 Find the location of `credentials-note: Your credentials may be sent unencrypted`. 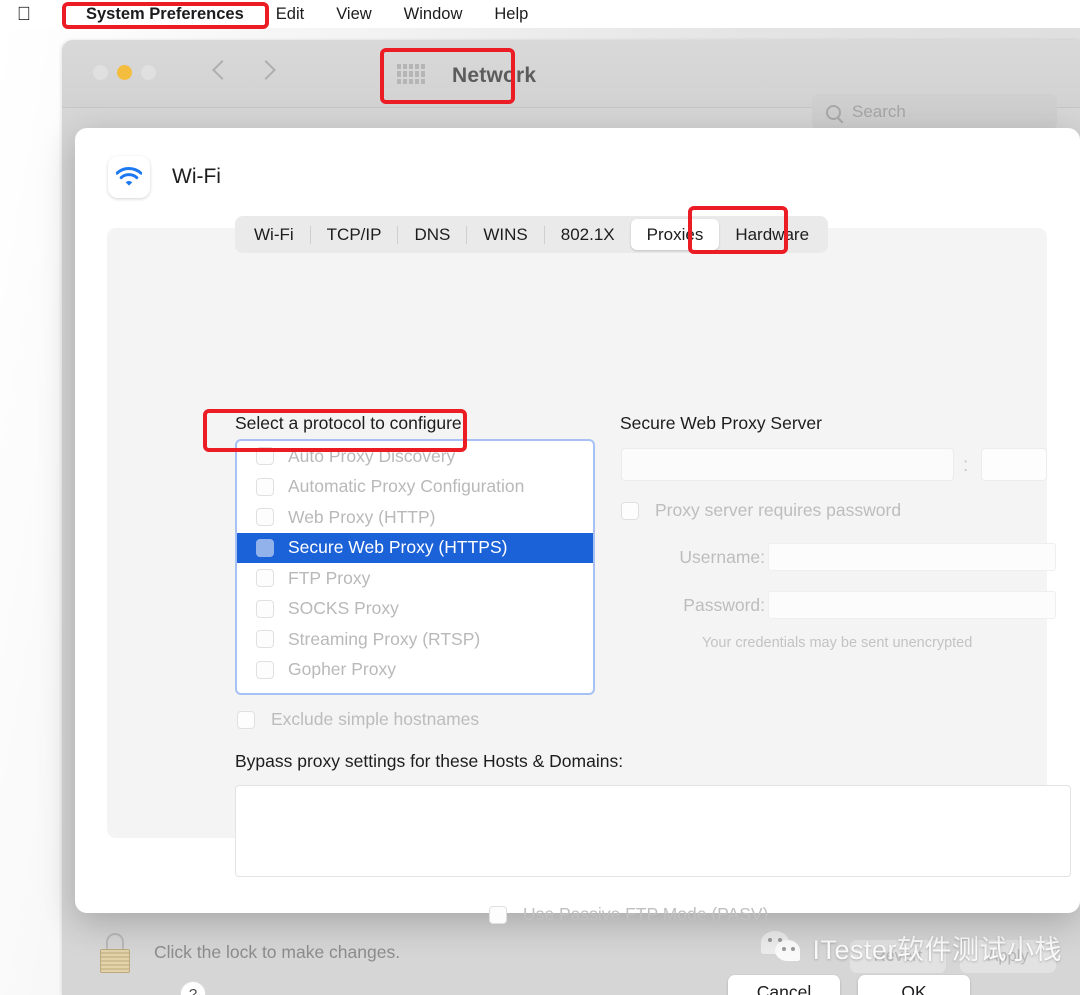

credentials-note: Your credentials may be sent unencrypted is located at coordinates (837, 643).